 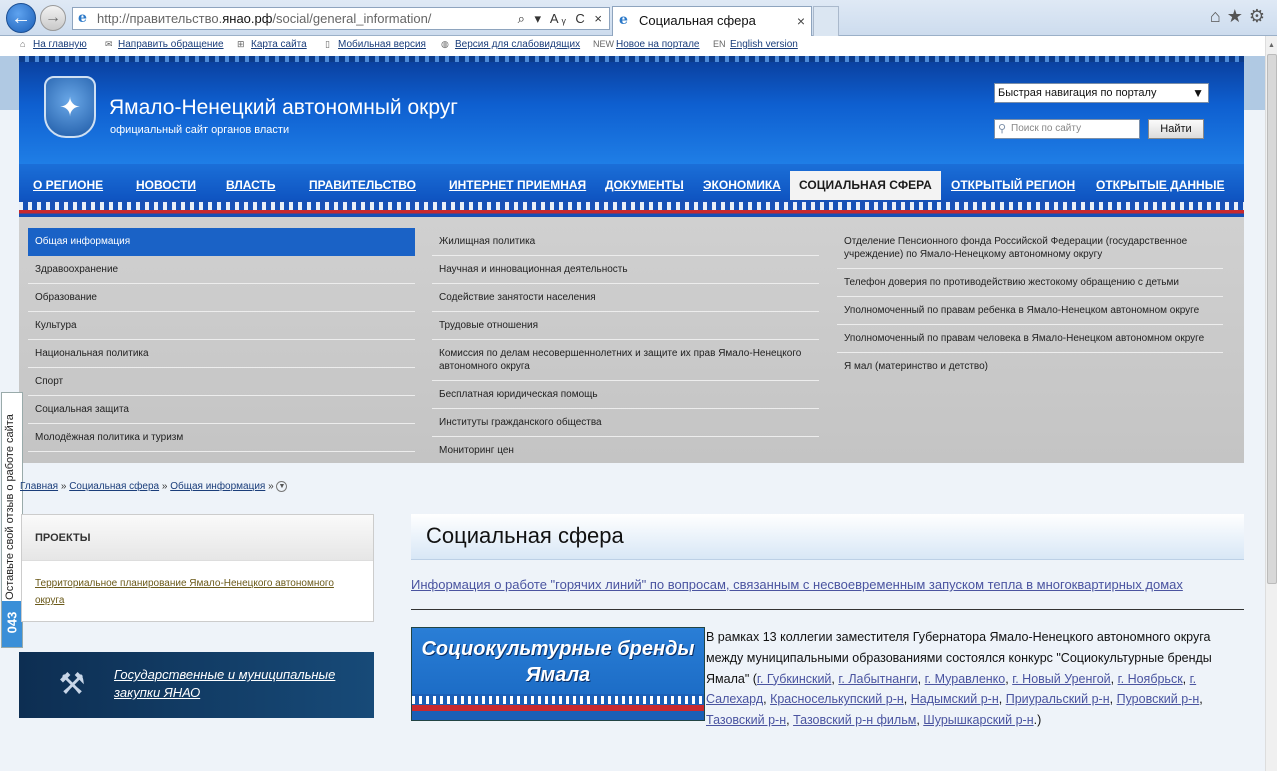 What do you see at coordinates (625, 423) in the screenshot?
I see `submenu-civil-society: Институты гражданского общества` at bounding box center [625, 423].